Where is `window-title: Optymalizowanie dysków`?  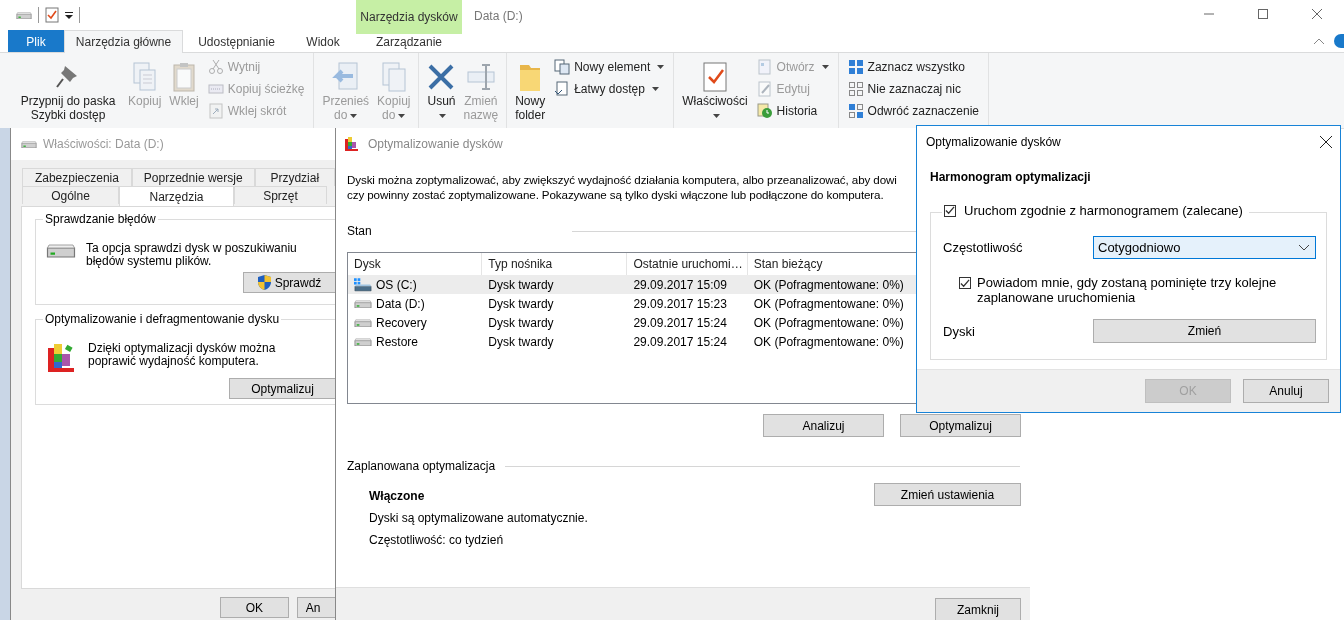
window-title: Optymalizowanie dysków is located at coordinates (435, 144).